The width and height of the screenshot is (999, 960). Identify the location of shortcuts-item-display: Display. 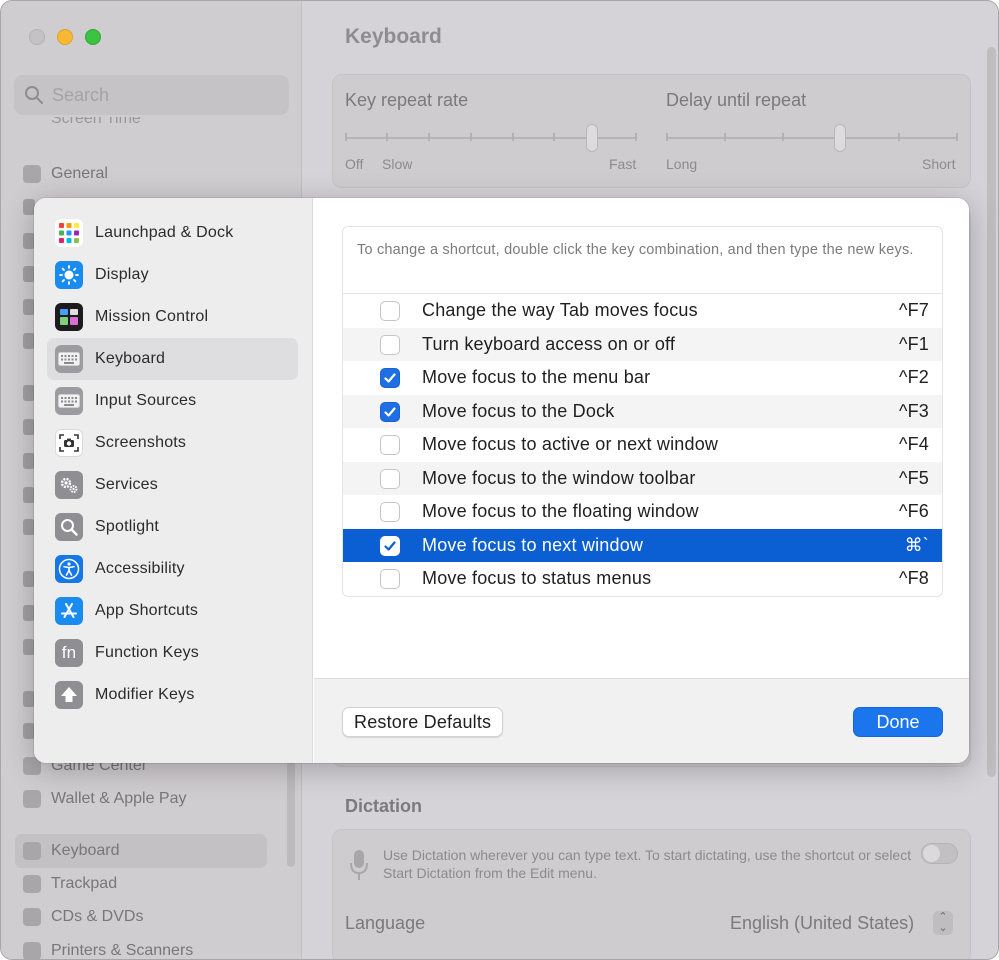
(172, 275).